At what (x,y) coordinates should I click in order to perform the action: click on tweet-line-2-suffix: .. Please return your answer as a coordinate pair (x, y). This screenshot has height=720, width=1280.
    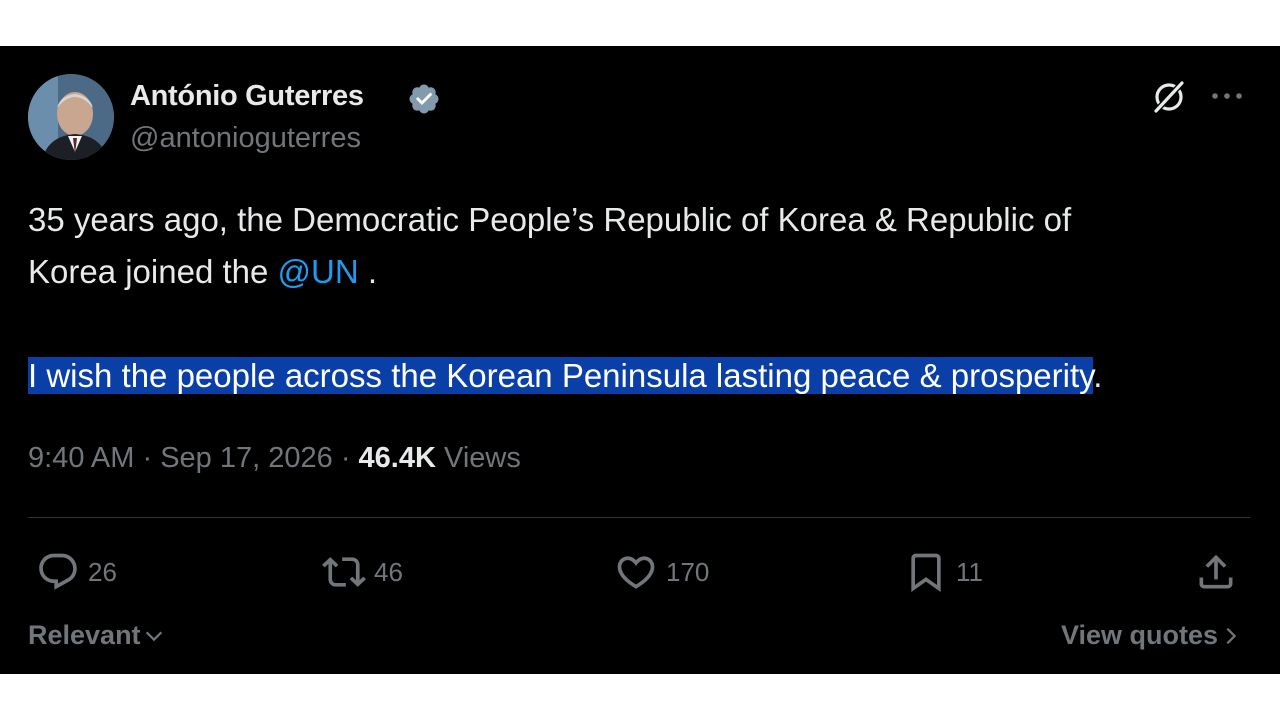
    Looking at the image, I should click on (368, 271).